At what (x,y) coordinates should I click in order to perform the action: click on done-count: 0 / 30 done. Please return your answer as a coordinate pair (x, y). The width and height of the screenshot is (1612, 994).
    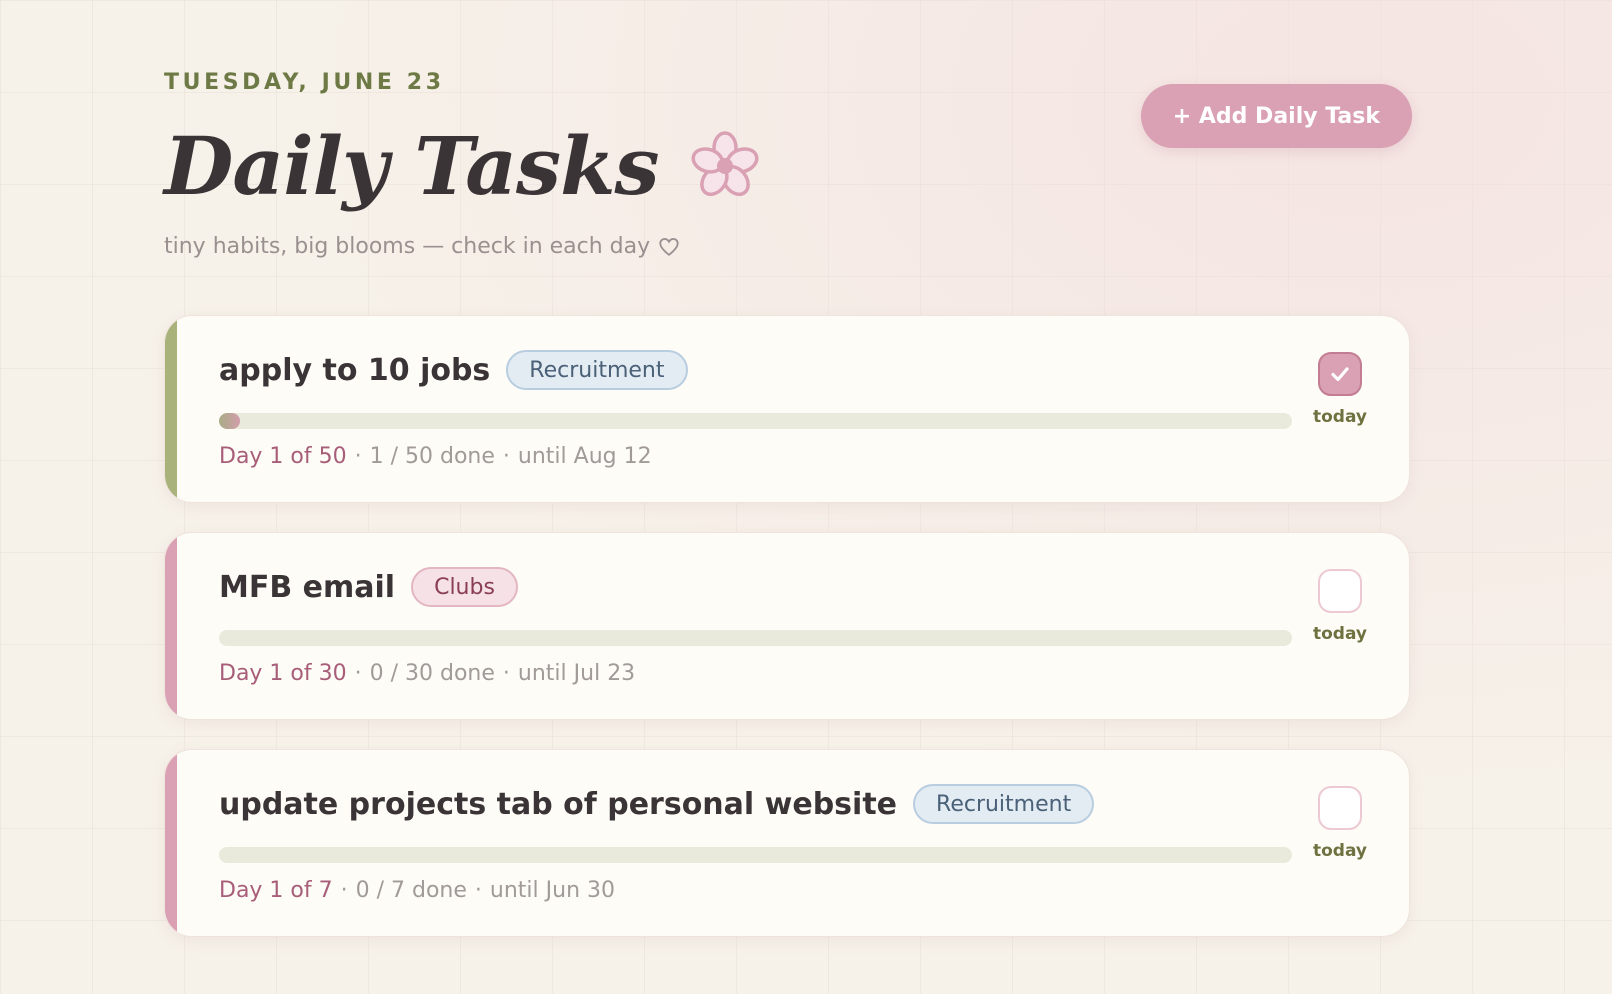
    Looking at the image, I should click on (432, 673).